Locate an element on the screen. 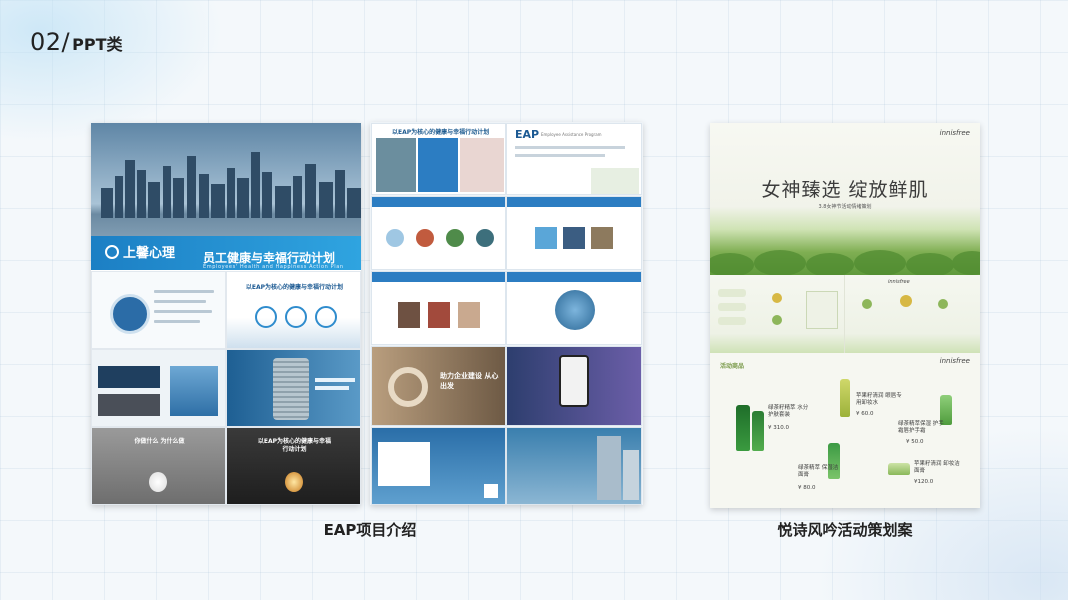 This screenshot has width=1068, height=600. section-category: PPT类 is located at coordinates (97, 44).